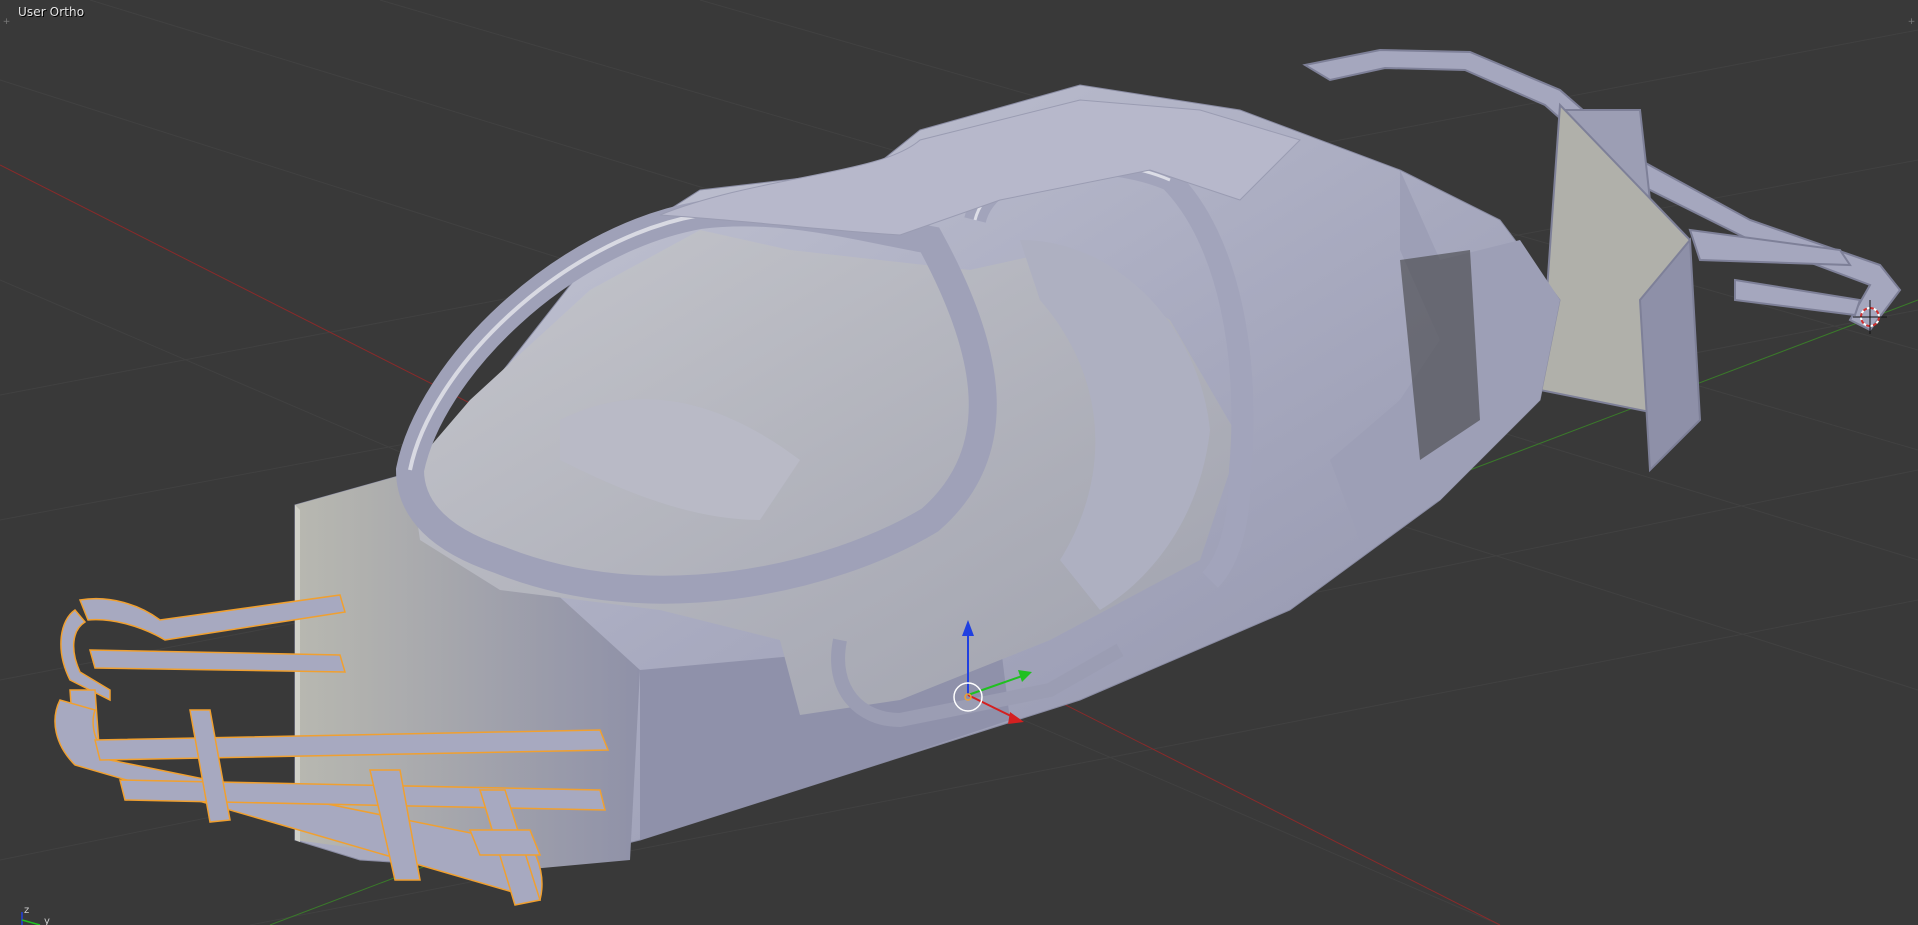 This screenshot has height=925, width=1918. What do you see at coordinates (35, 915) in the screenshot?
I see `axis-indicator: z y` at bounding box center [35, 915].